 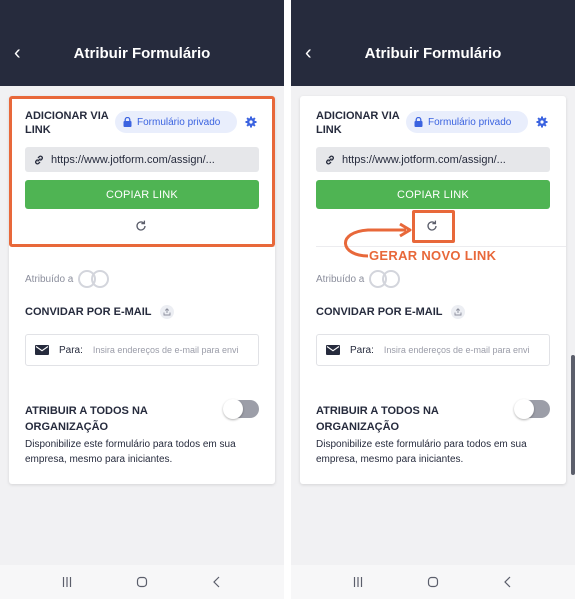 I want to click on annotation-label: GERAR NOVO LINK, so click(x=433, y=255).